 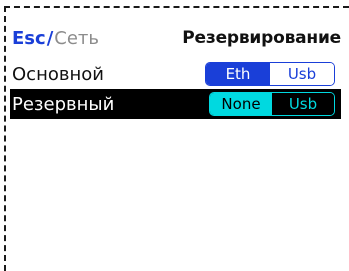 I want to click on backup-interface-switch: None Usb, so click(x=272, y=104).